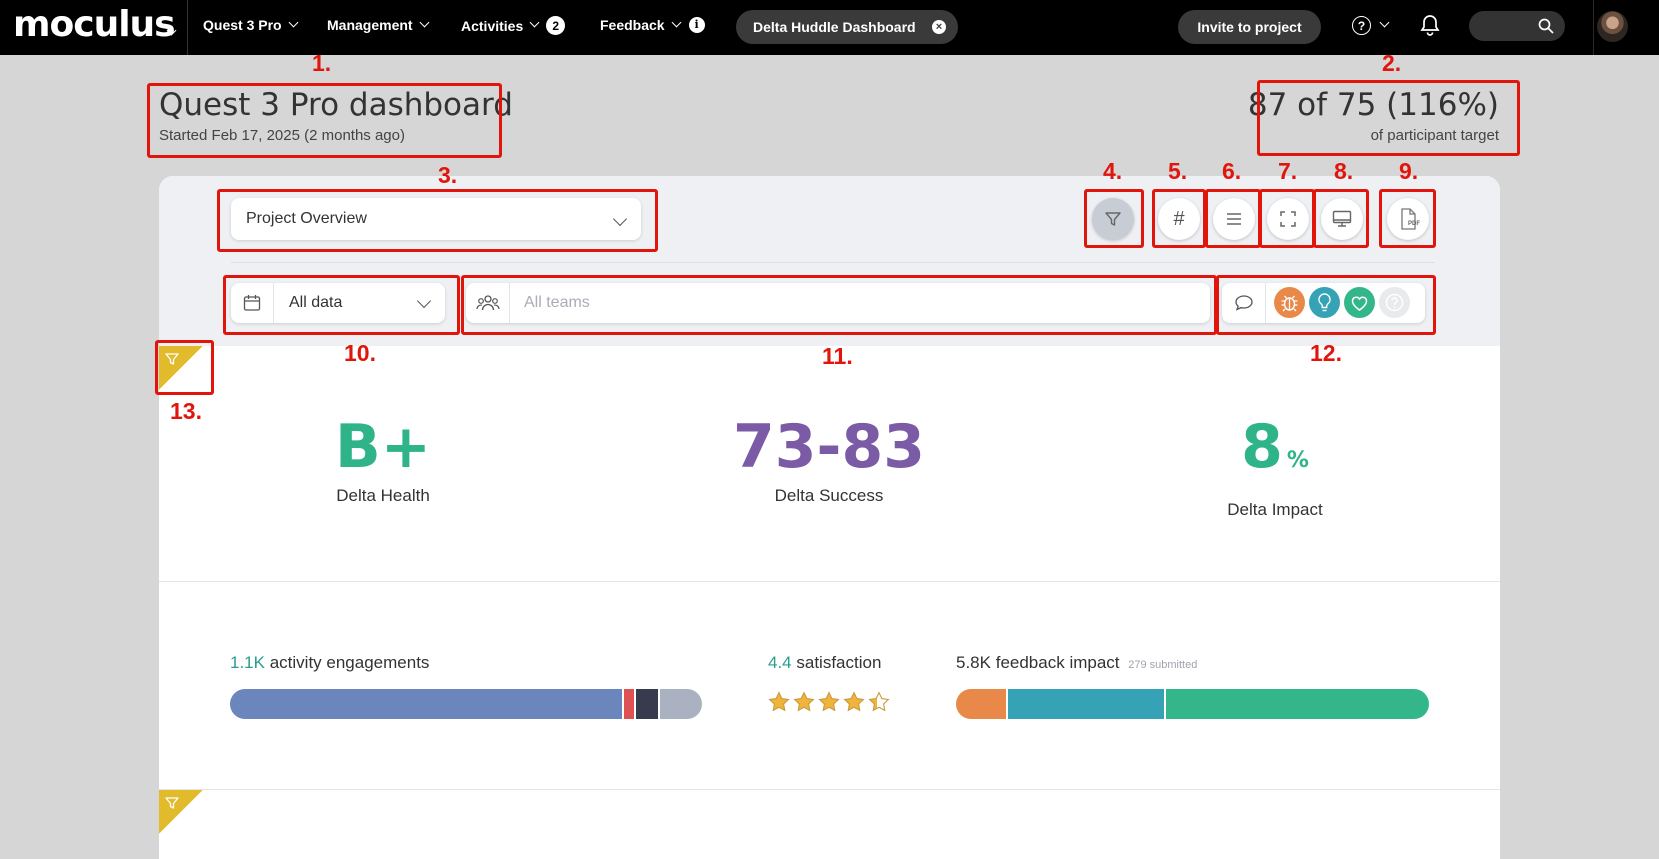  What do you see at coordinates (834, 27) in the screenshot?
I see `active-dashboard-label: Delta Huddle Dashboard` at bounding box center [834, 27].